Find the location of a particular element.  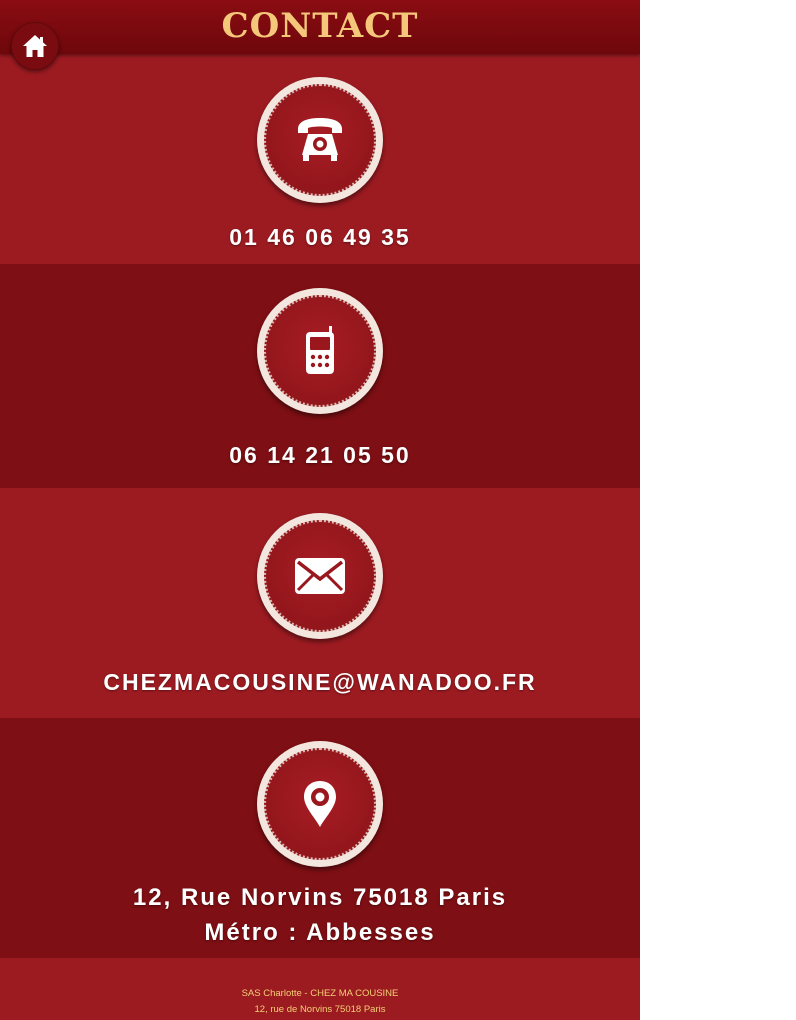

map-pin-icon is located at coordinates (320, 804).